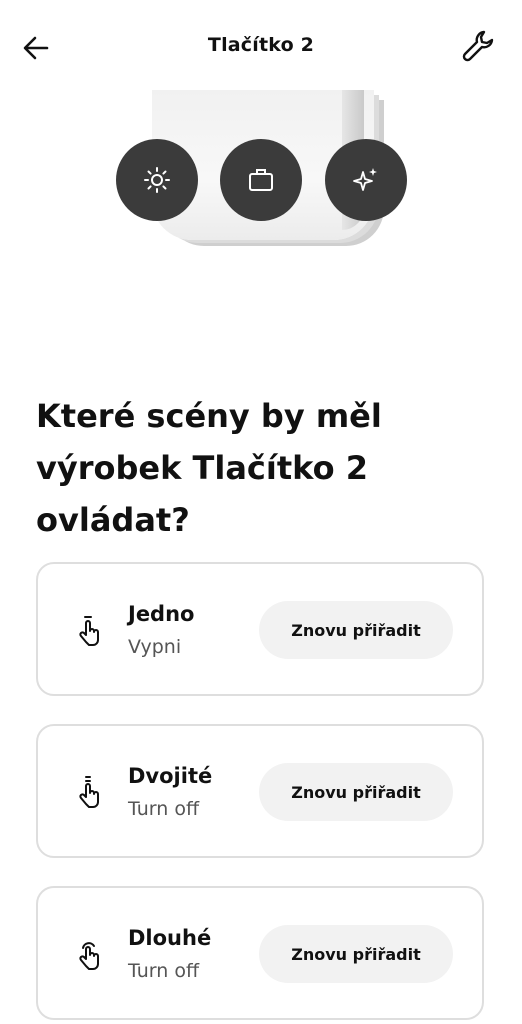 This screenshot has height=1024, width=522. I want to click on wrench-icon, so click(478, 46).